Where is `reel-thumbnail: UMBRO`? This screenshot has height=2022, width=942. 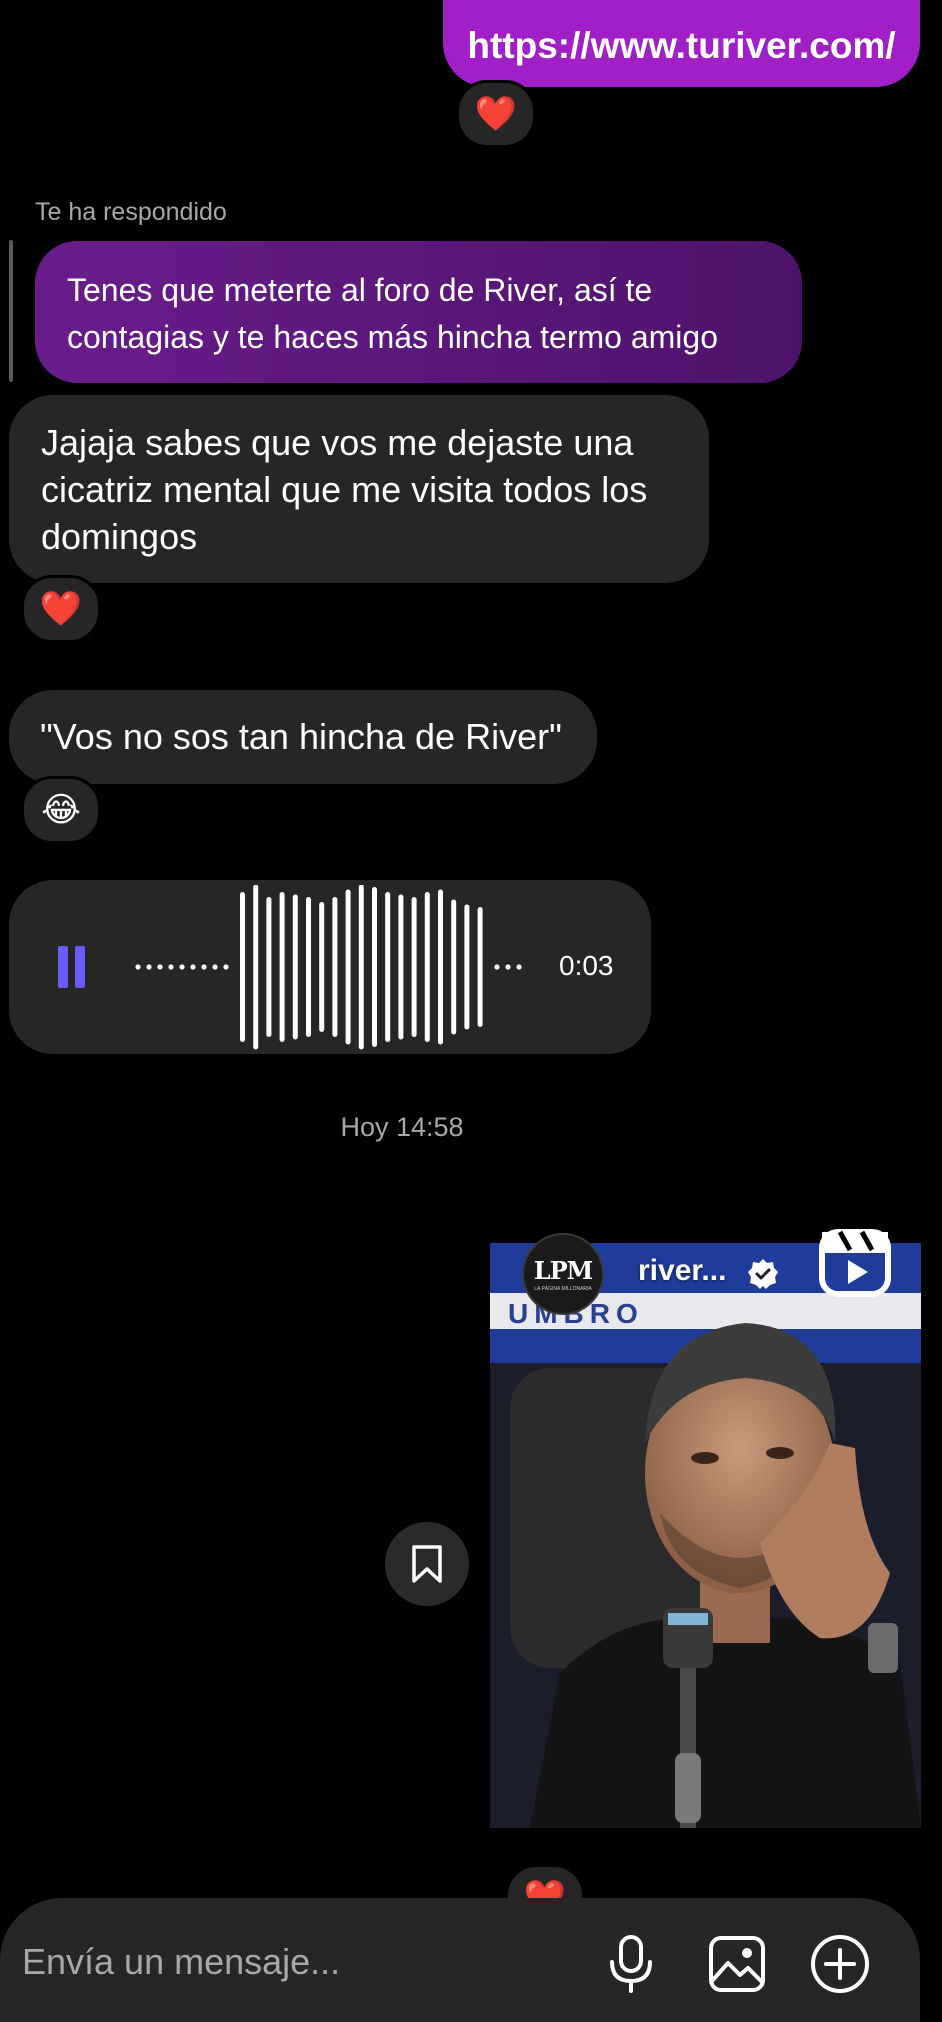
reel-thumbnail: UMBRO is located at coordinates (705, 1535).